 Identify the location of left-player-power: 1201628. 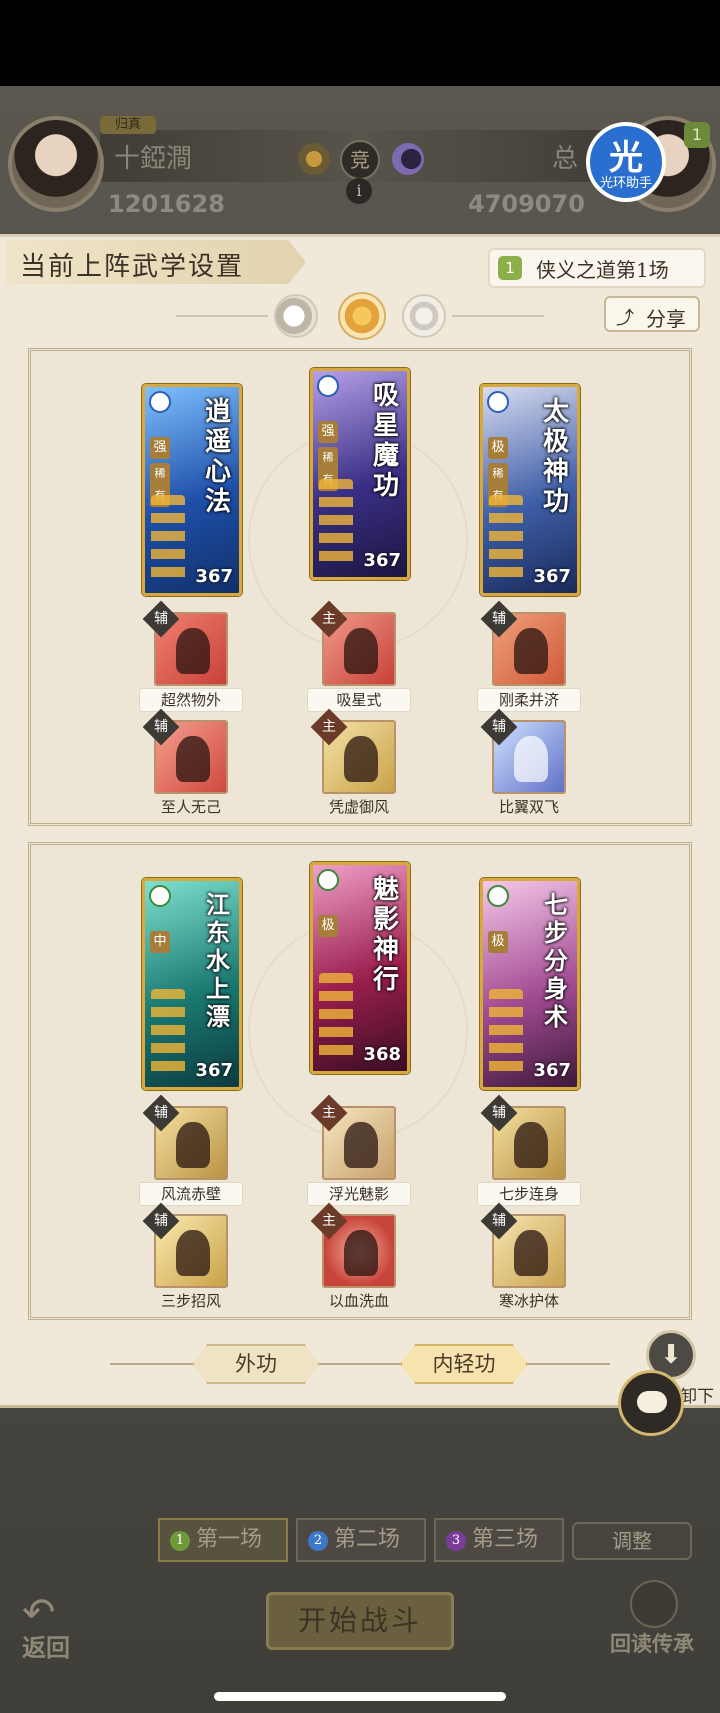
(166, 204).